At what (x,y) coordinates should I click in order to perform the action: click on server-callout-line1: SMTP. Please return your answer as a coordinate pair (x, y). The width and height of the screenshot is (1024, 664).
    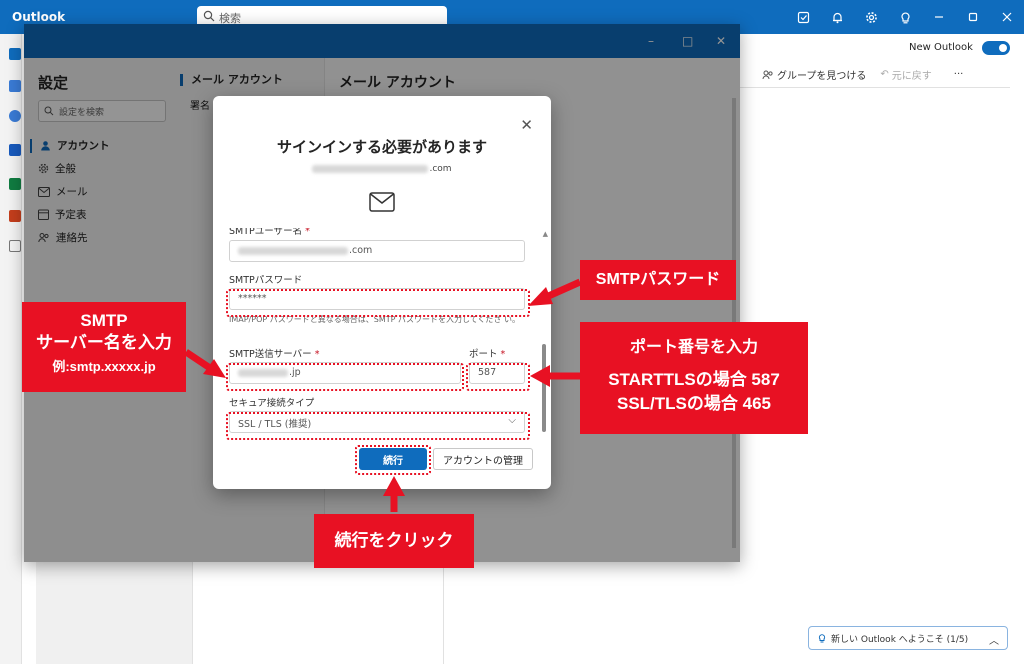
    Looking at the image, I should click on (104, 320).